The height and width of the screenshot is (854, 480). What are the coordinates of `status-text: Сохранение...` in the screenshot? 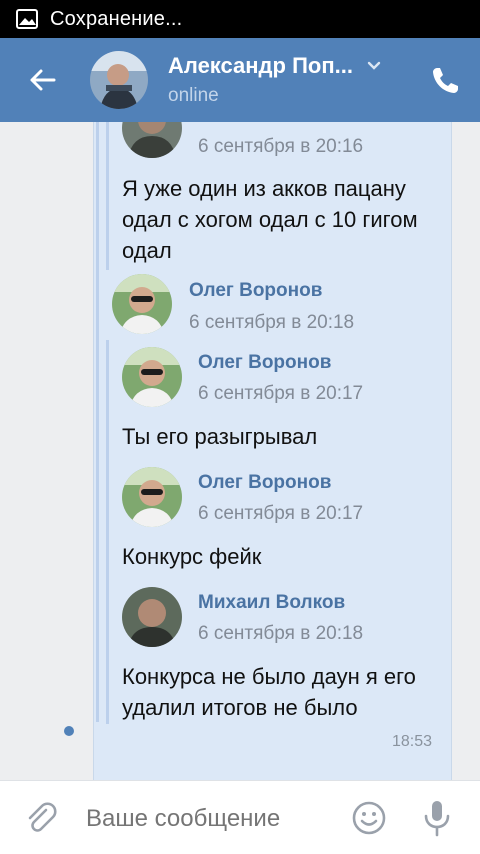 It's located at (116, 18).